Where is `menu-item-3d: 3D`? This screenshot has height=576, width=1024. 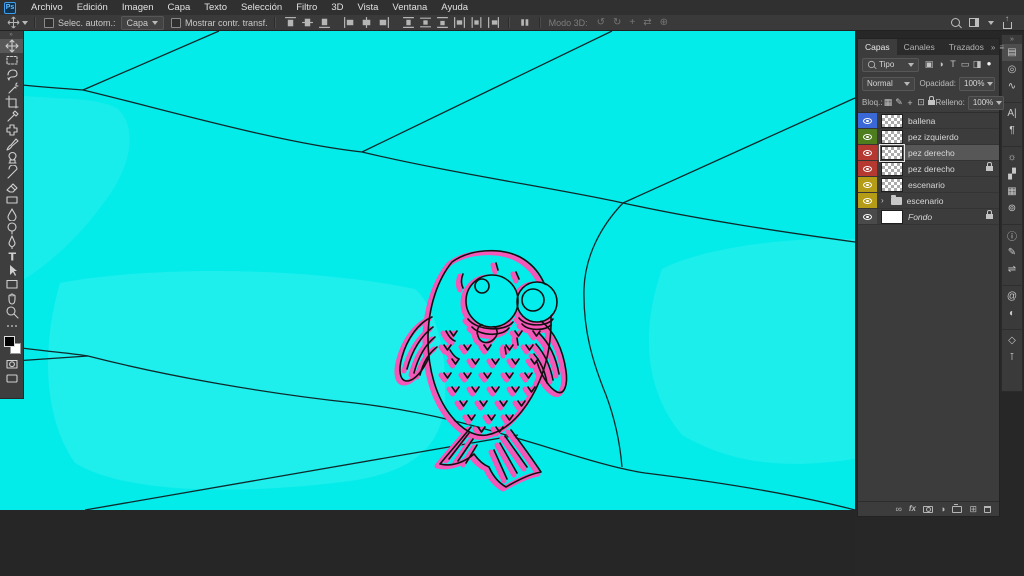 menu-item-3d: 3D is located at coordinates (337, 7).